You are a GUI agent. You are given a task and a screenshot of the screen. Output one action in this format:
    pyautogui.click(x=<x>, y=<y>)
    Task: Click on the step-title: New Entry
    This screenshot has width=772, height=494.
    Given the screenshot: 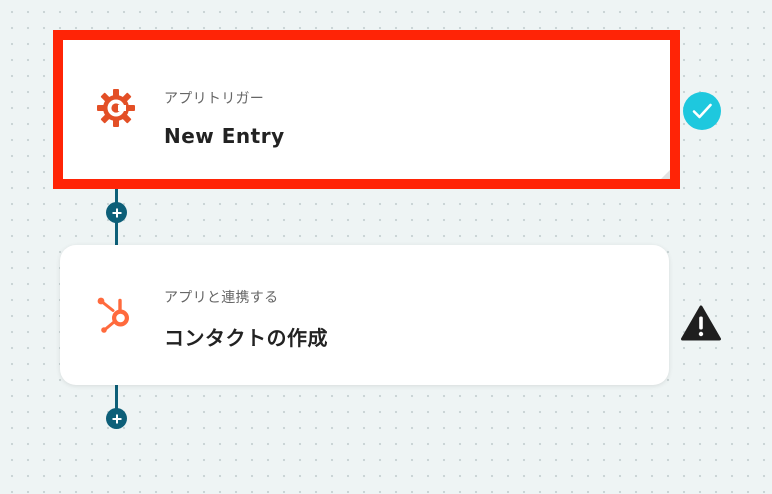 What is the action you would take?
    pyautogui.click(x=224, y=136)
    